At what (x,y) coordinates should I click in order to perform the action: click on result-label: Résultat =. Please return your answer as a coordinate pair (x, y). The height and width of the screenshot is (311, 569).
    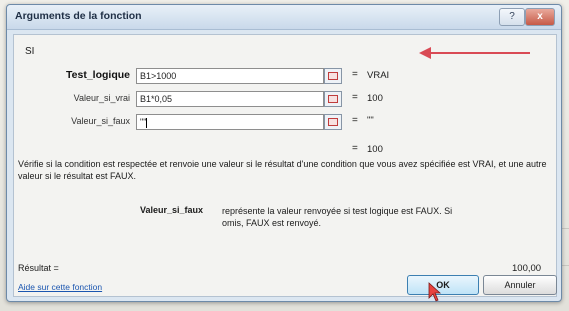
    Looking at the image, I should click on (38, 268).